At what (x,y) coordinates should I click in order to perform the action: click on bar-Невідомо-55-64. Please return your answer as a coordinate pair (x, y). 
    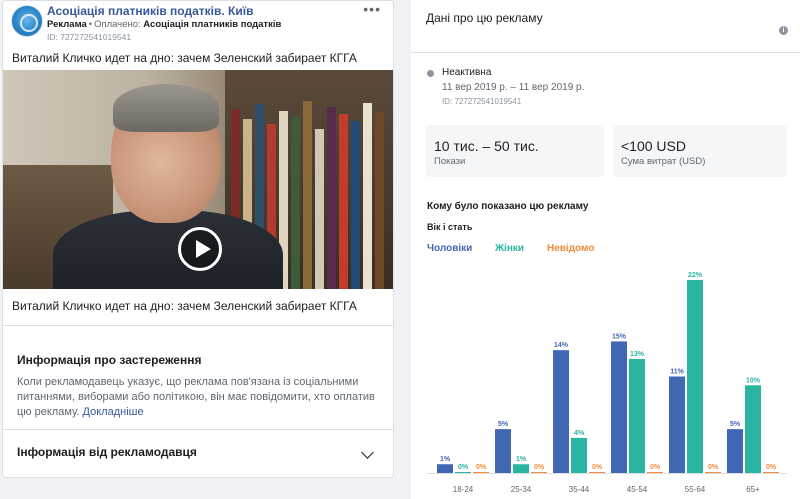
    Looking at the image, I should click on (713, 472).